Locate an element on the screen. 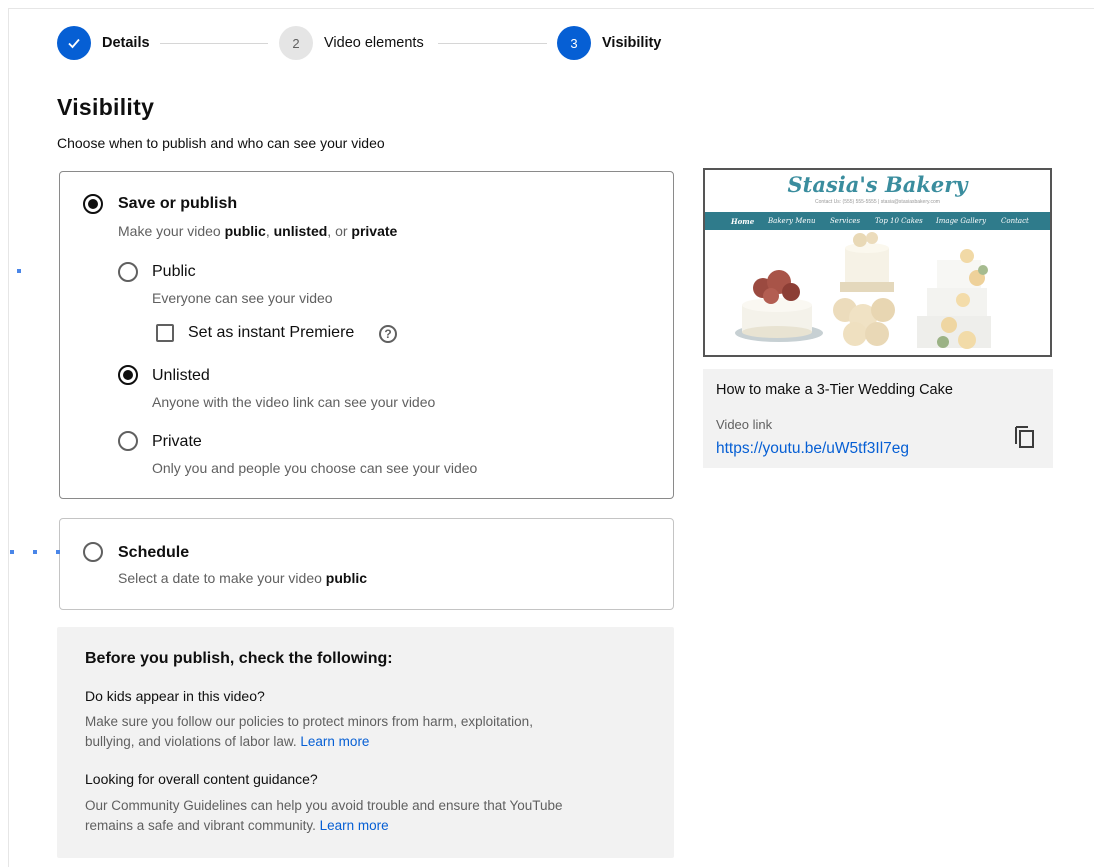 This screenshot has width=1095, height=867. checklist-question-guidance: Looking for overall content guidance? is located at coordinates (201, 779).